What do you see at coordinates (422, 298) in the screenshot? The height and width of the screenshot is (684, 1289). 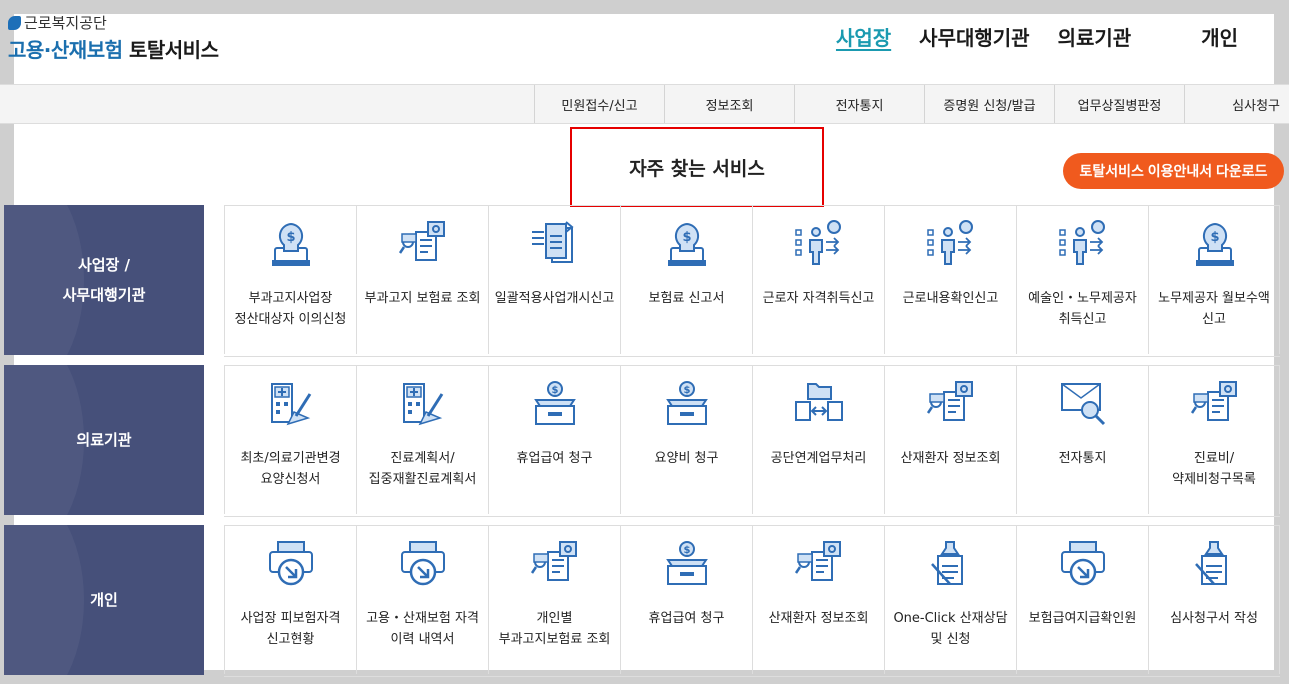 I see `service-item-label: 부과고지 보험료 조회` at bounding box center [422, 298].